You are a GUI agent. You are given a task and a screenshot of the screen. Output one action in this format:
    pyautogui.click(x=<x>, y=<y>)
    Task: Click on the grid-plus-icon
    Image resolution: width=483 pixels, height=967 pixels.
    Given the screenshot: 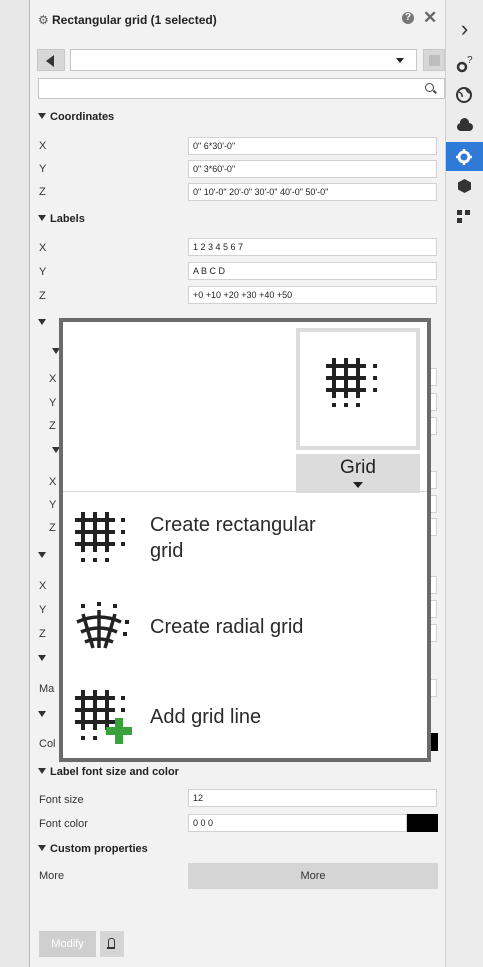 What is the action you would take?
    pyautogui.click(x=464, y=217)
    